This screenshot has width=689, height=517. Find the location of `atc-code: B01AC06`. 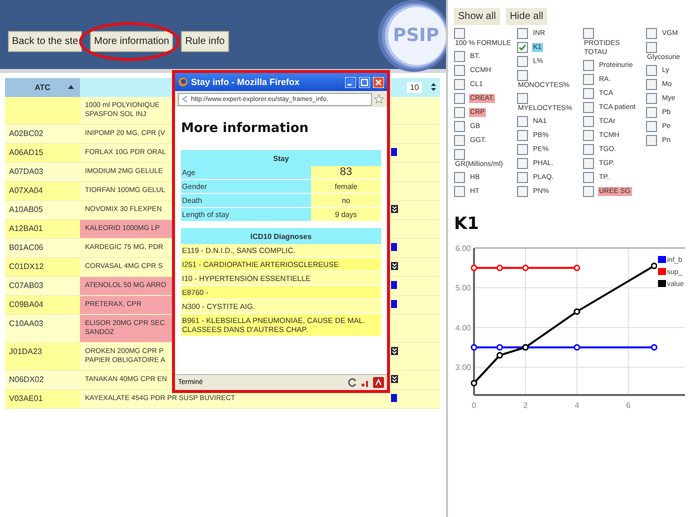

atc-code: B01AC06 is located at coordinates (26, 247).